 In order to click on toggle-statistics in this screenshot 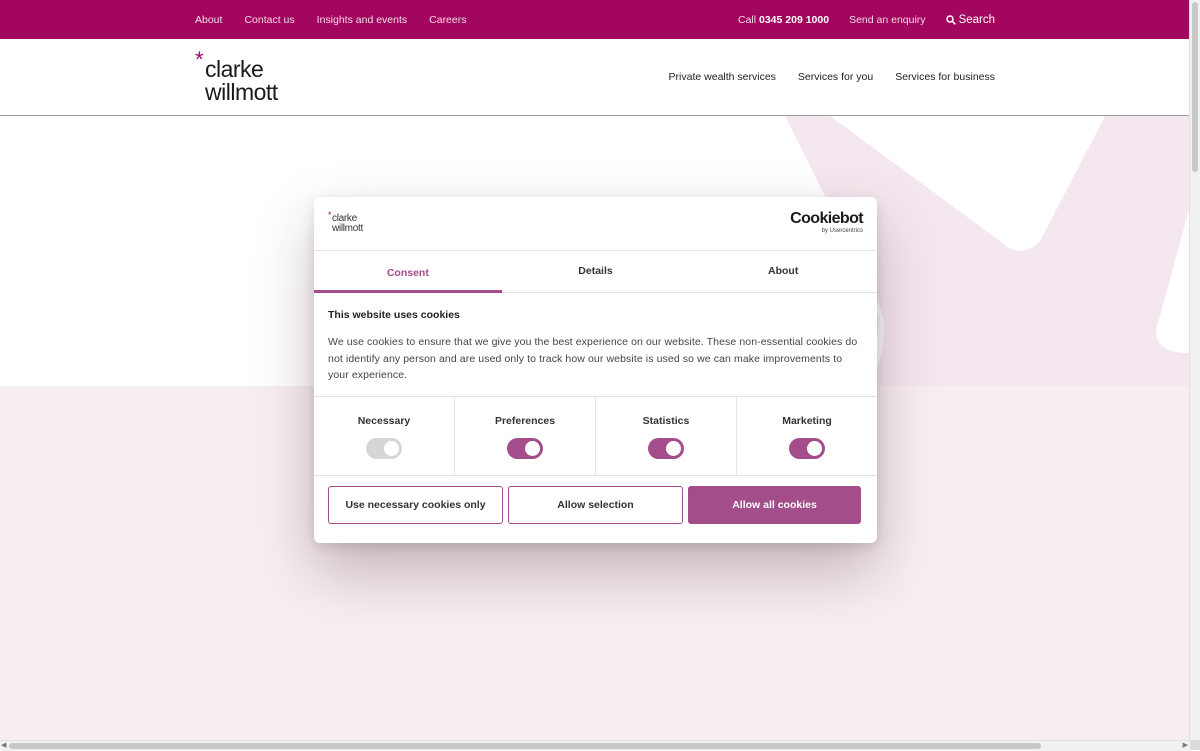, I will do `click(666, 448)`.